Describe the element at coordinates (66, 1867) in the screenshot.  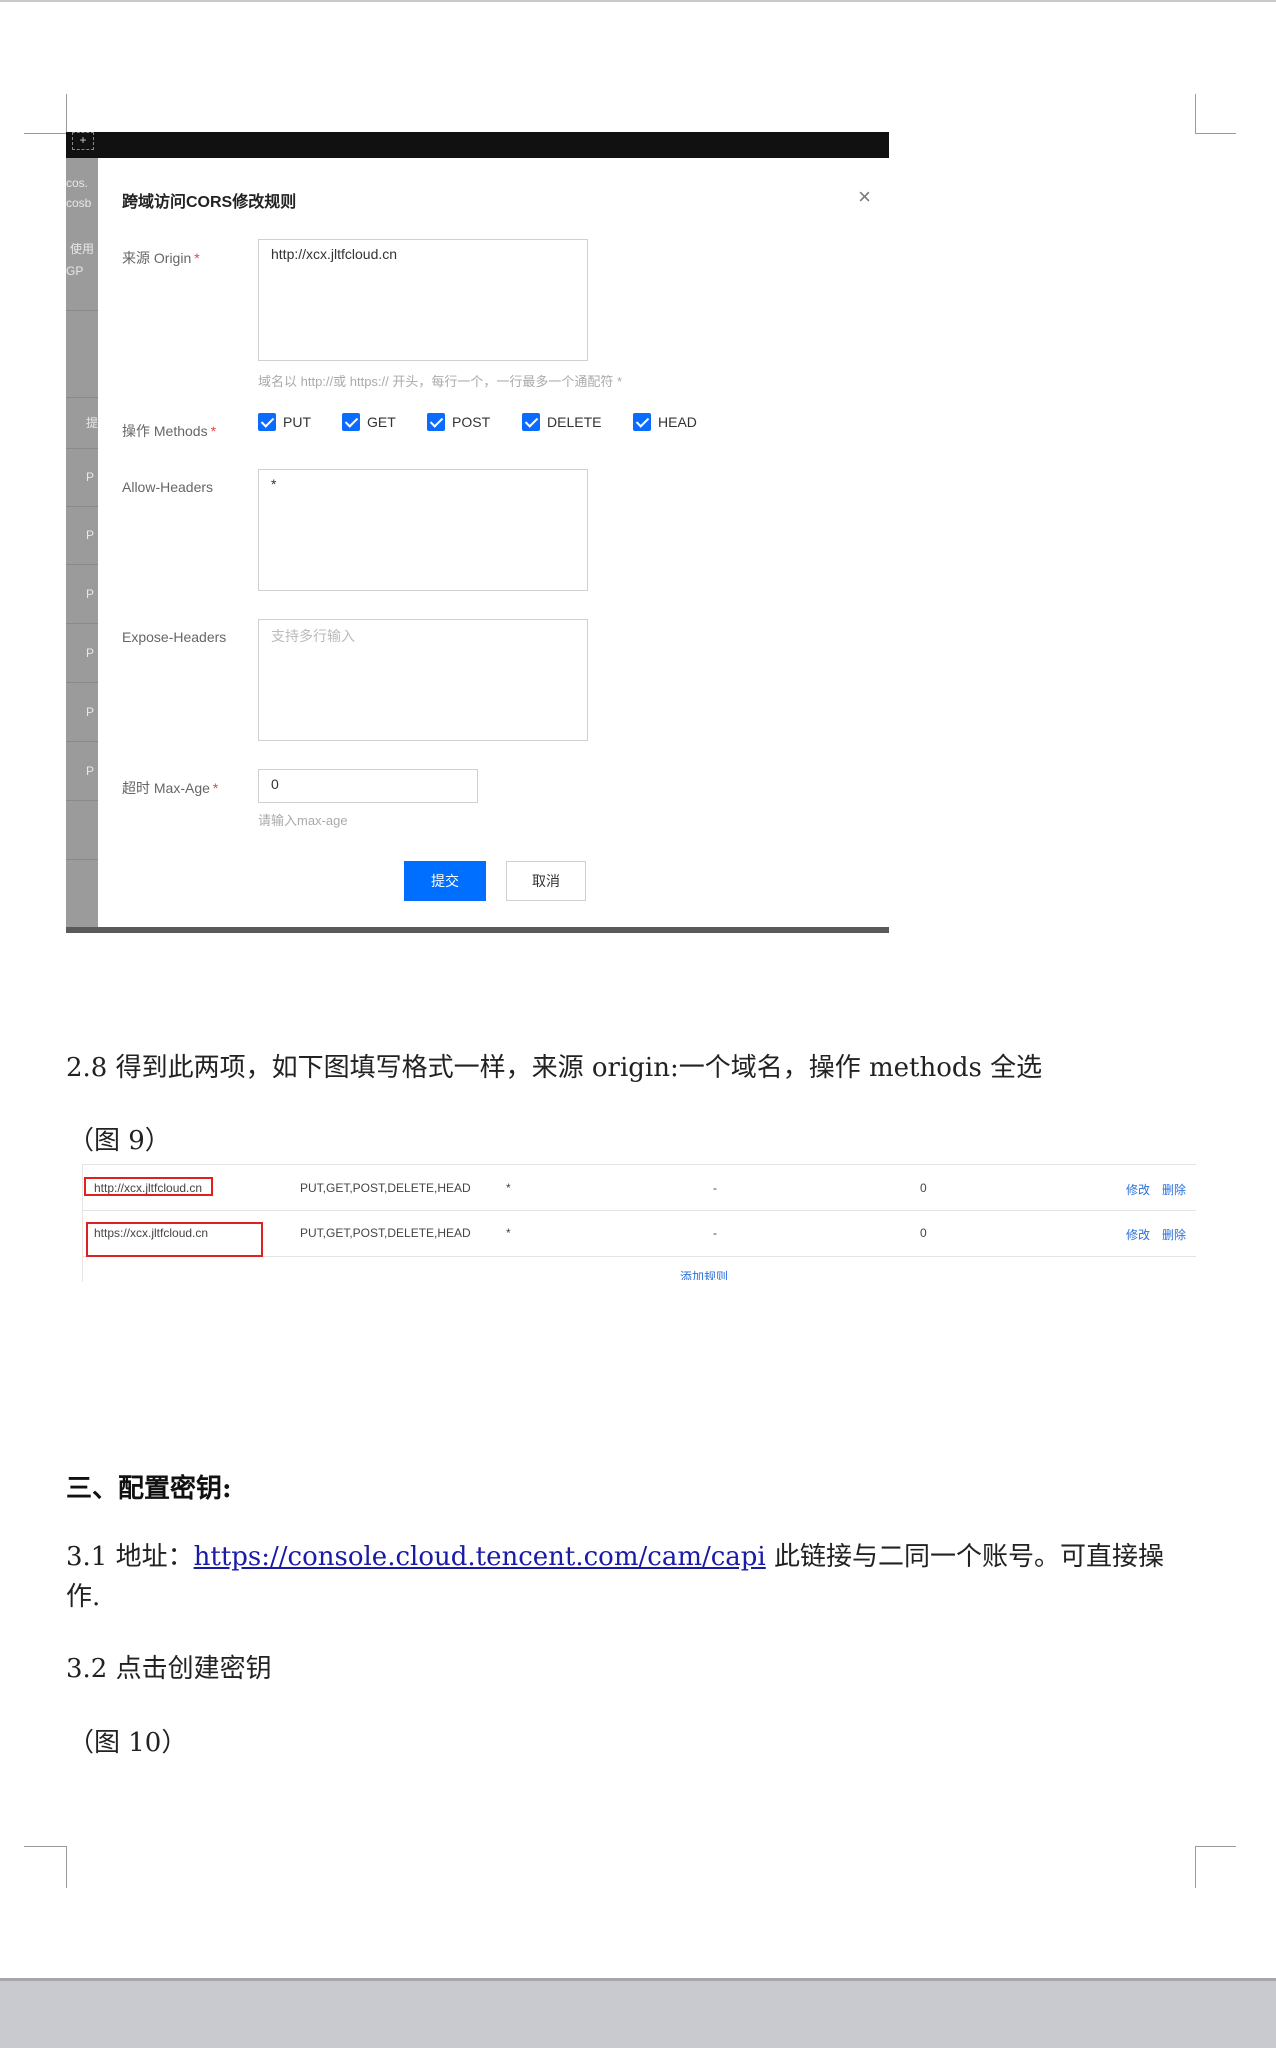
I see `crop-mark-bl-v` at that location.